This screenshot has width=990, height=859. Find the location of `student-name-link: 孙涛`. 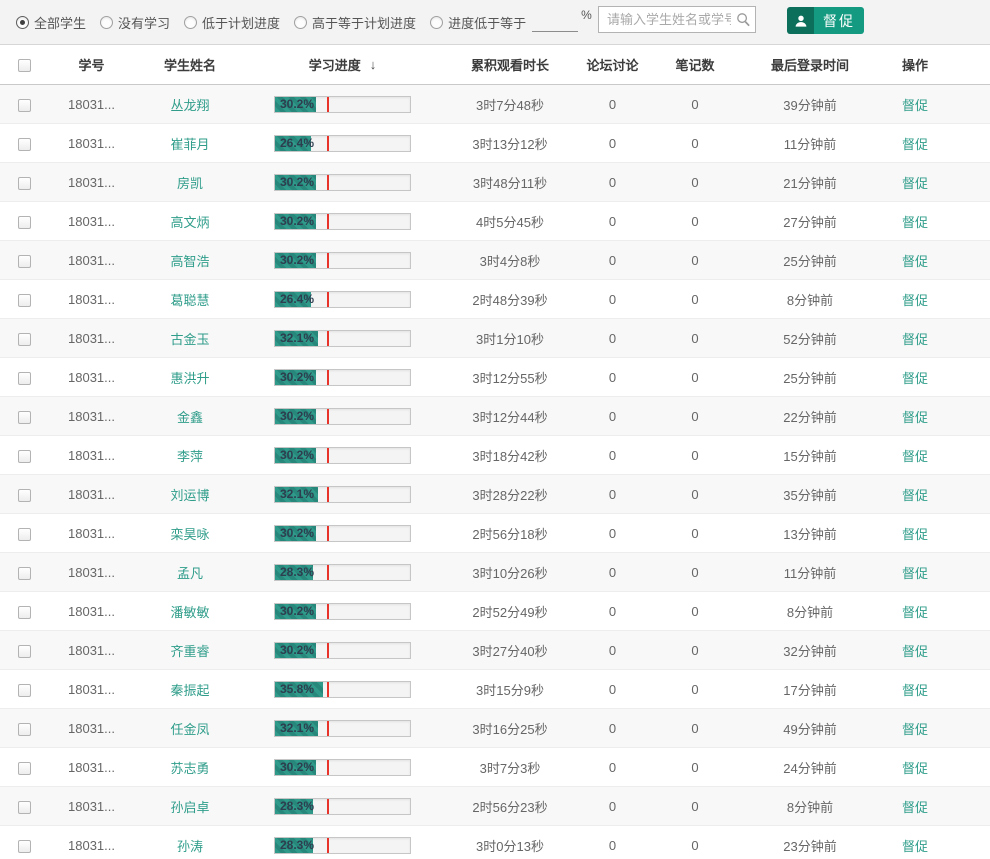

student-name-link: 孙涛 is located at coordinates (190, 846).